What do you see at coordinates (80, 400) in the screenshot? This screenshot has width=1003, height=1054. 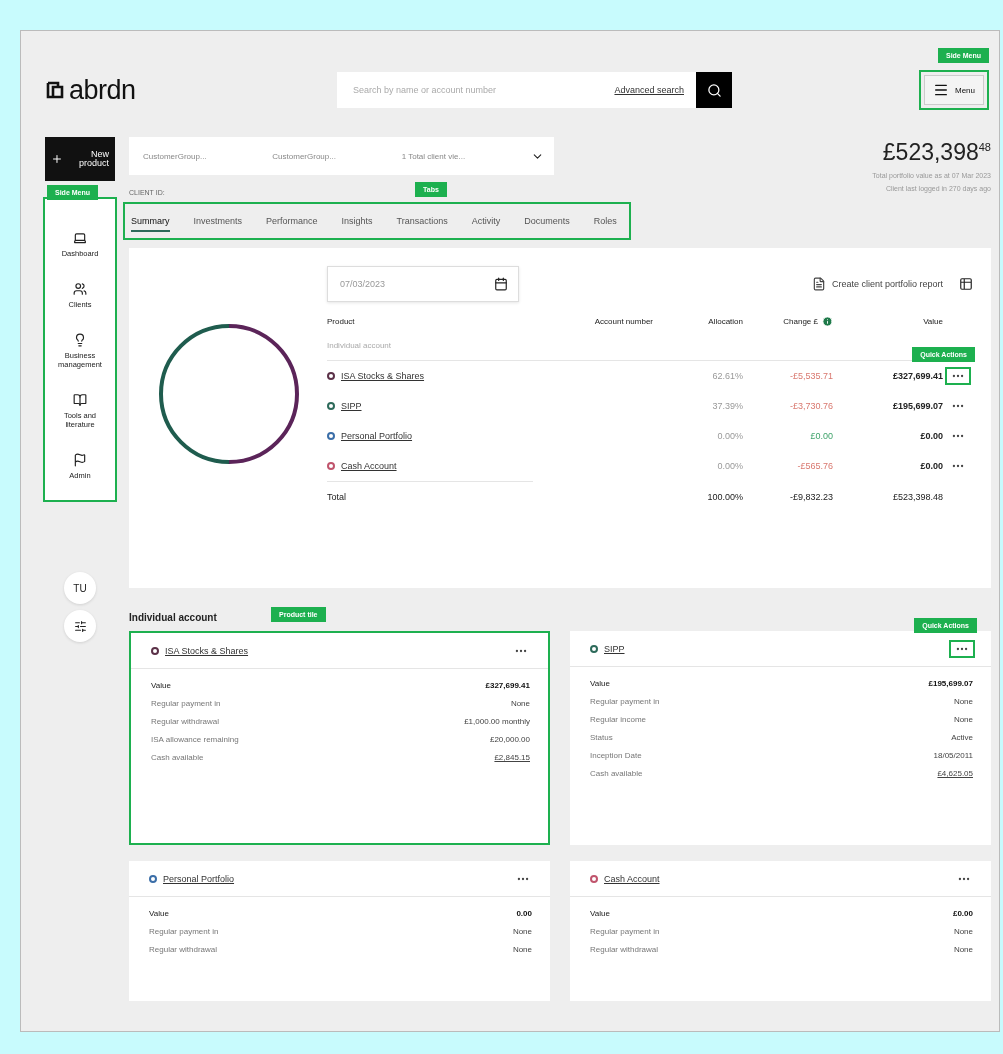 I see `book-icon` at bounding box center [80, 400].